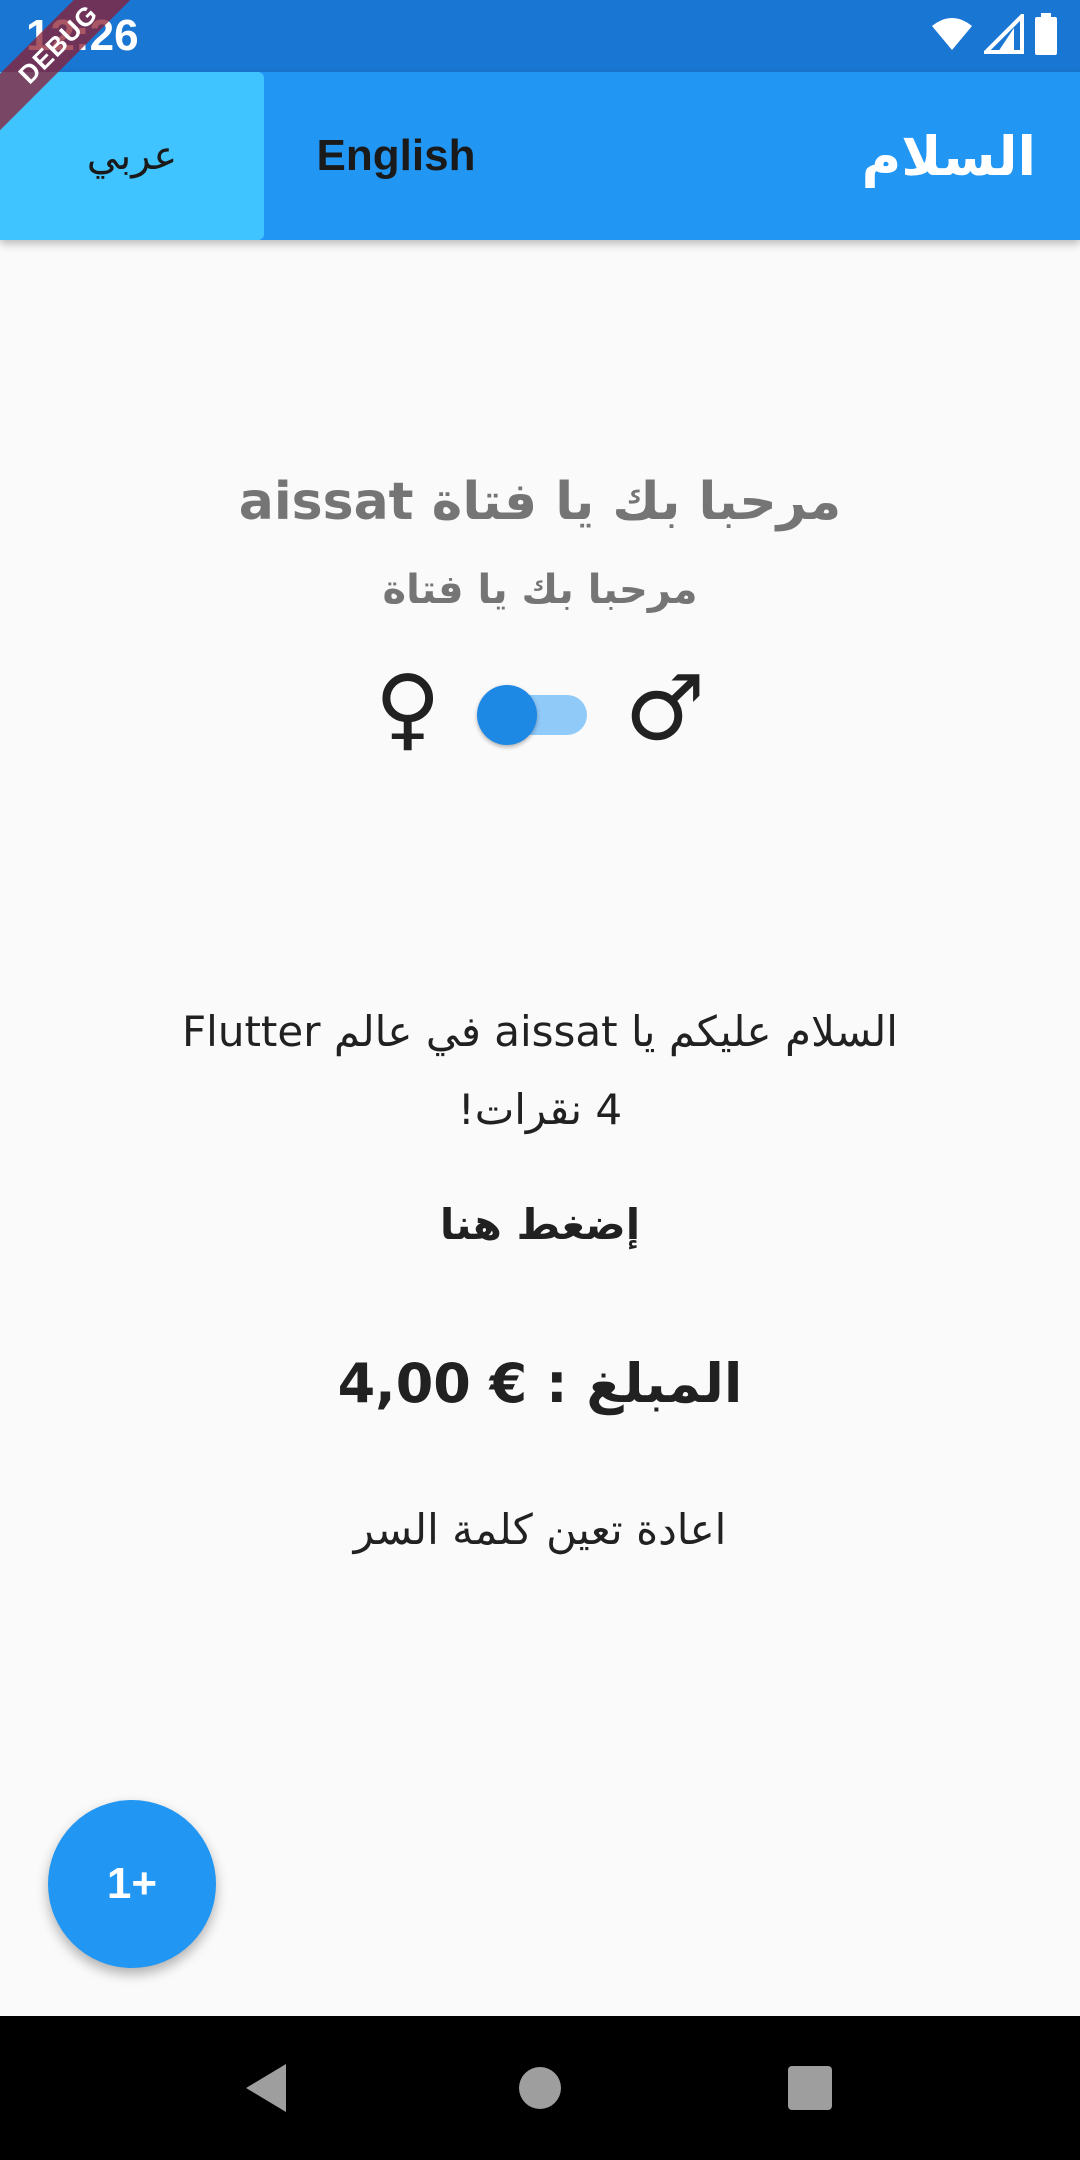  I want to click on reset-password-link: اعادة تعين كلمة السر, so click(540, 1530).